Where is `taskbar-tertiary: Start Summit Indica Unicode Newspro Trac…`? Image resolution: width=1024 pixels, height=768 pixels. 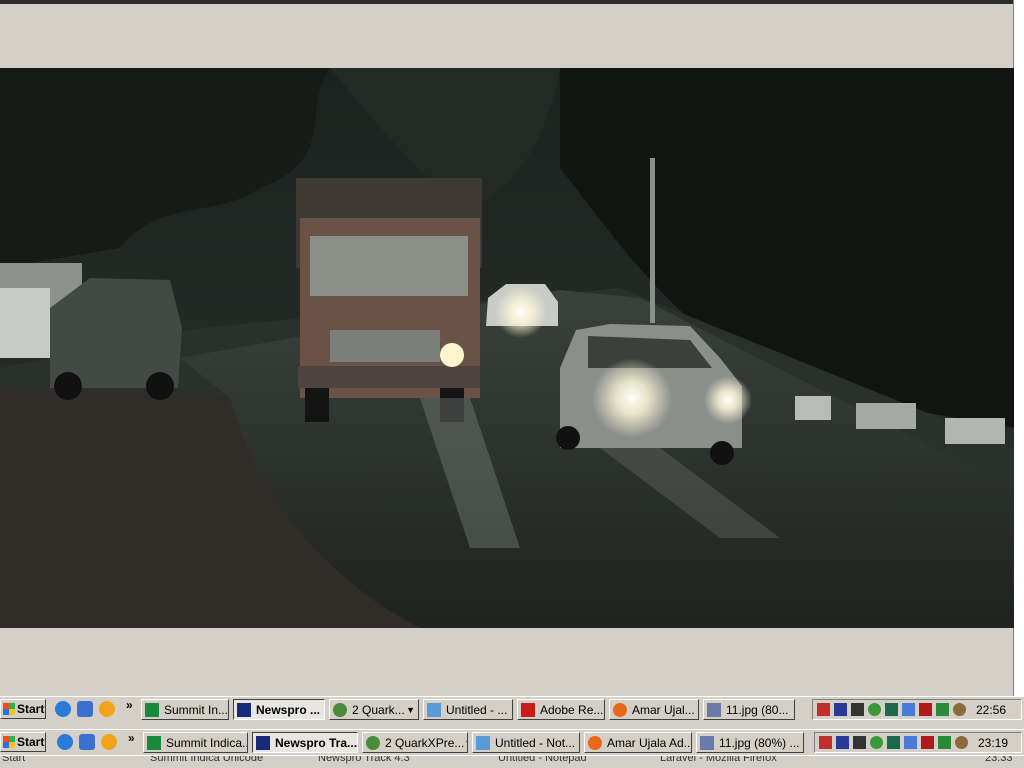 taskbar-tertiary: Start Summit Indica Unicode Newspro Trac… is located at coordinates (512, 761).